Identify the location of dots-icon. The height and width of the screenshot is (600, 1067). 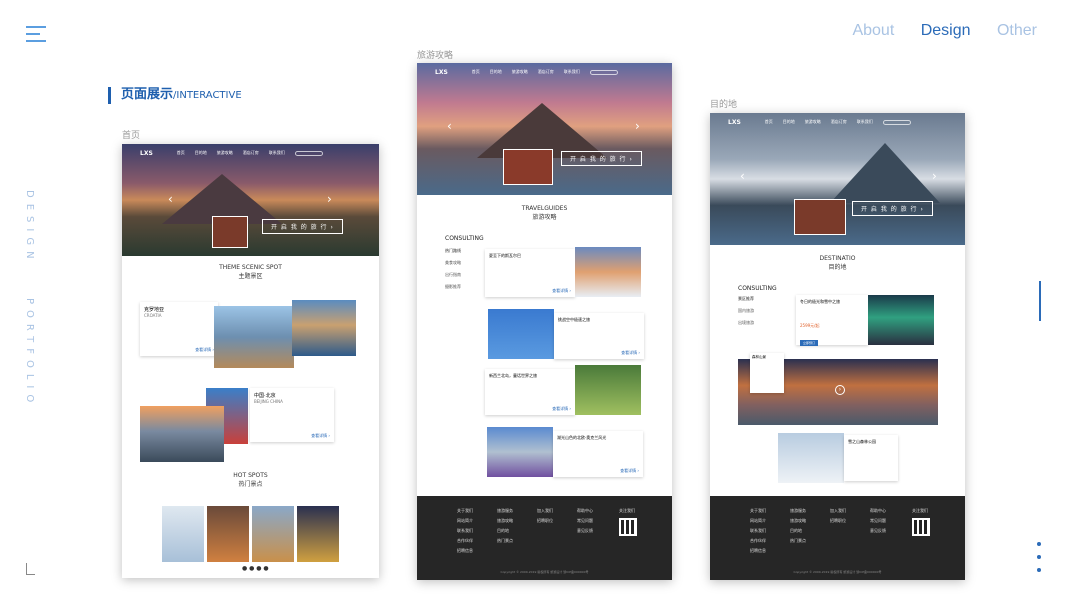
(1039, 561).